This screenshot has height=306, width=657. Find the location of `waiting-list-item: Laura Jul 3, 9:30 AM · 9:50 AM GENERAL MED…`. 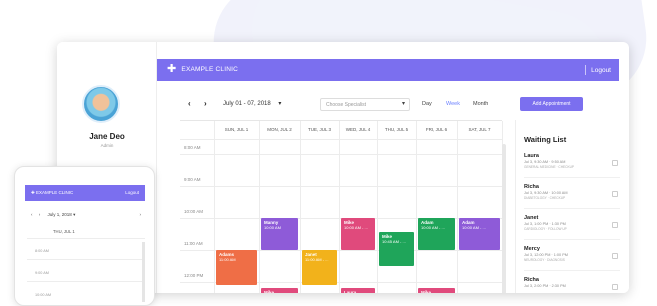

waiting-list-item: Laura Jul 3, 9:30 AM · 9:50 AM GENERAL MED… is located at coordinates (572, 165).